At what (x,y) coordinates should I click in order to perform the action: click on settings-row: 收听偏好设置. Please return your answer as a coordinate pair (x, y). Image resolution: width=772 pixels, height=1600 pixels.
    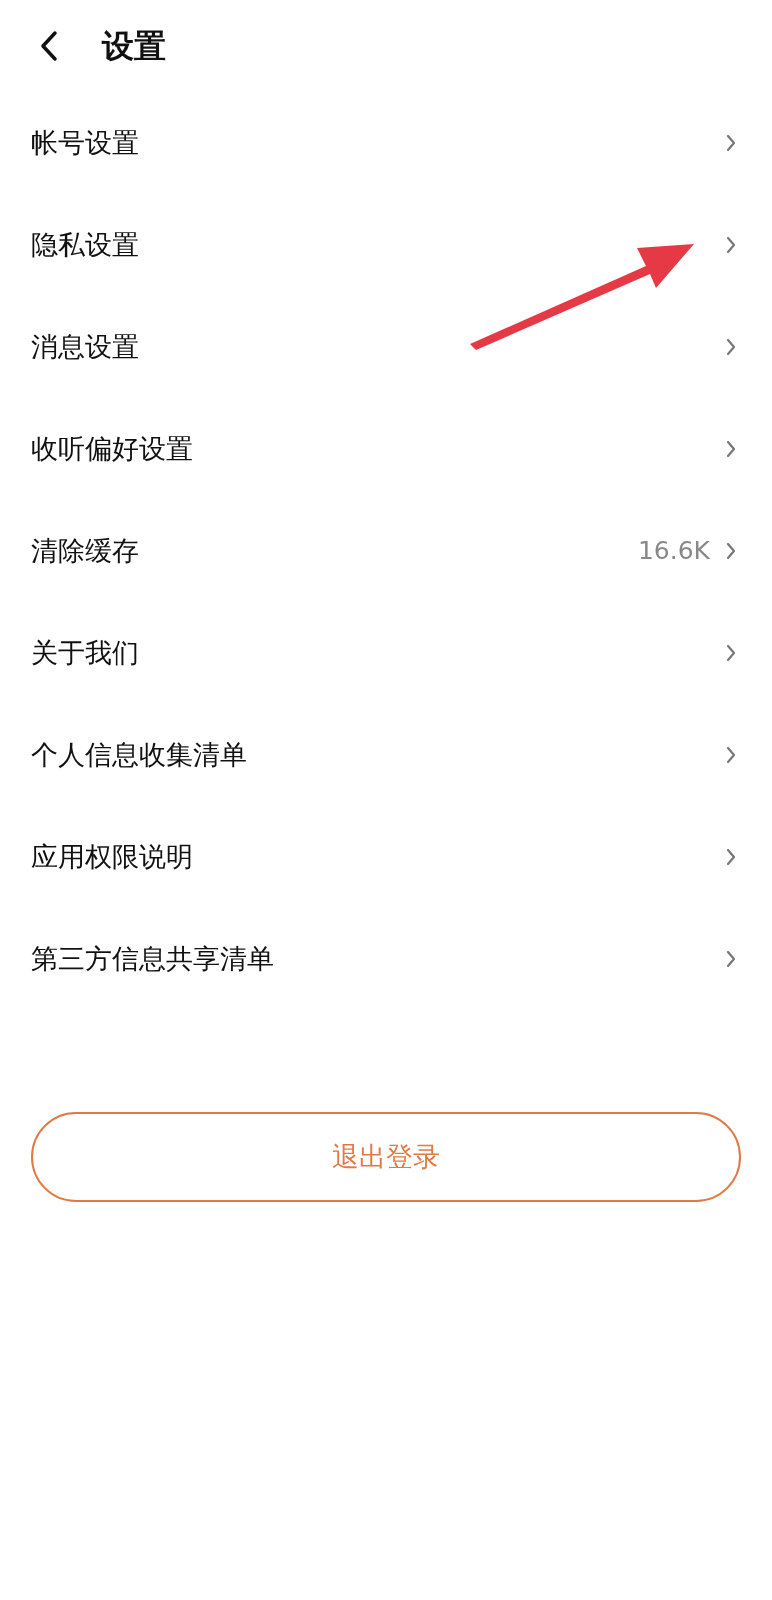
    Looking at the image, I should click on (386, 449).